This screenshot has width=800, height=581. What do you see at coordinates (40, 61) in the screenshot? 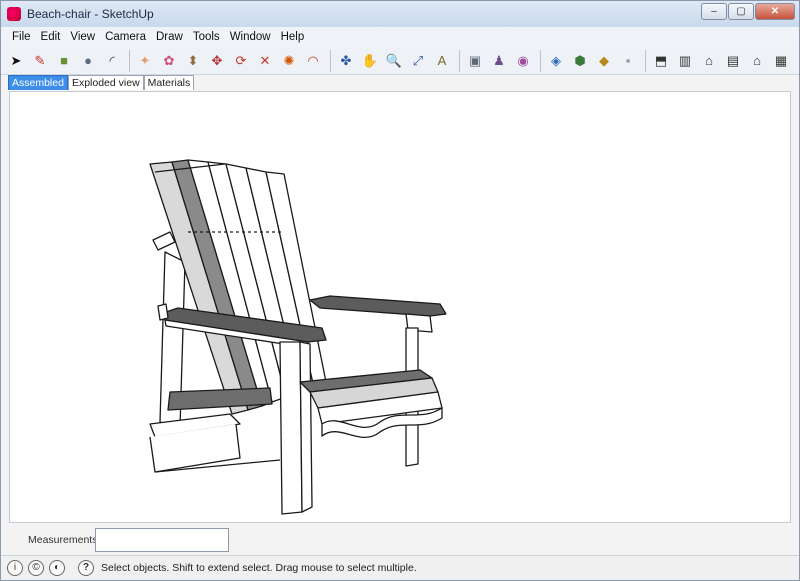
I see `pencil-line-icon: ✎` at bounding box center [40, 61].